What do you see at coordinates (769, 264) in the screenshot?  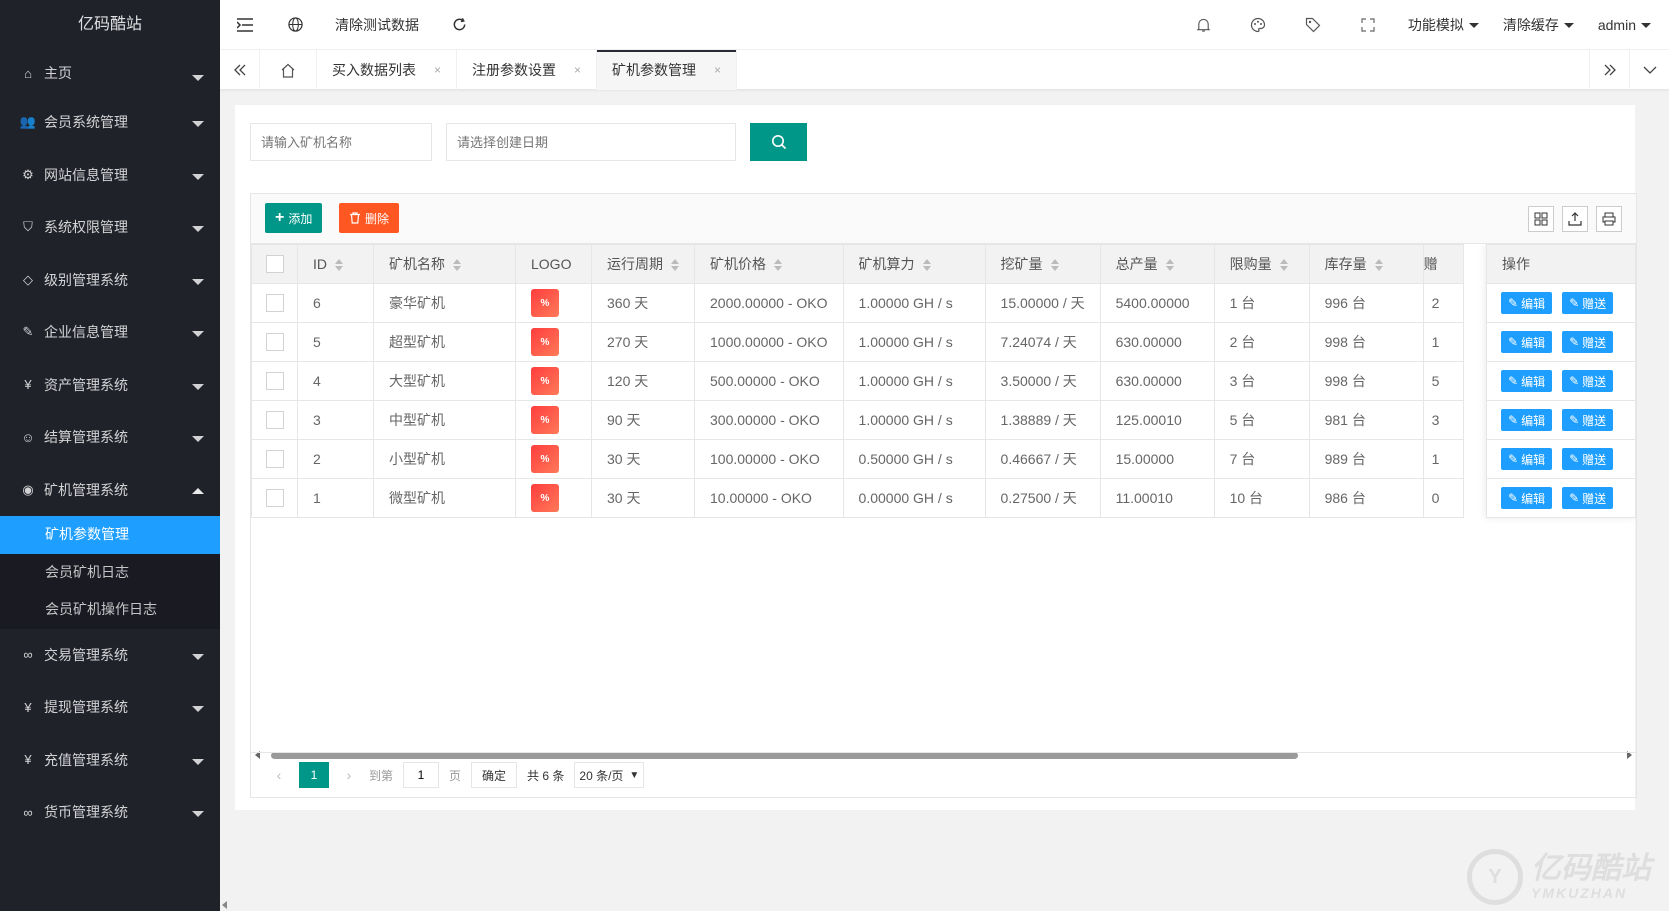 I see `column-header-5: 矿机价格` at bounding box center [769, 264].